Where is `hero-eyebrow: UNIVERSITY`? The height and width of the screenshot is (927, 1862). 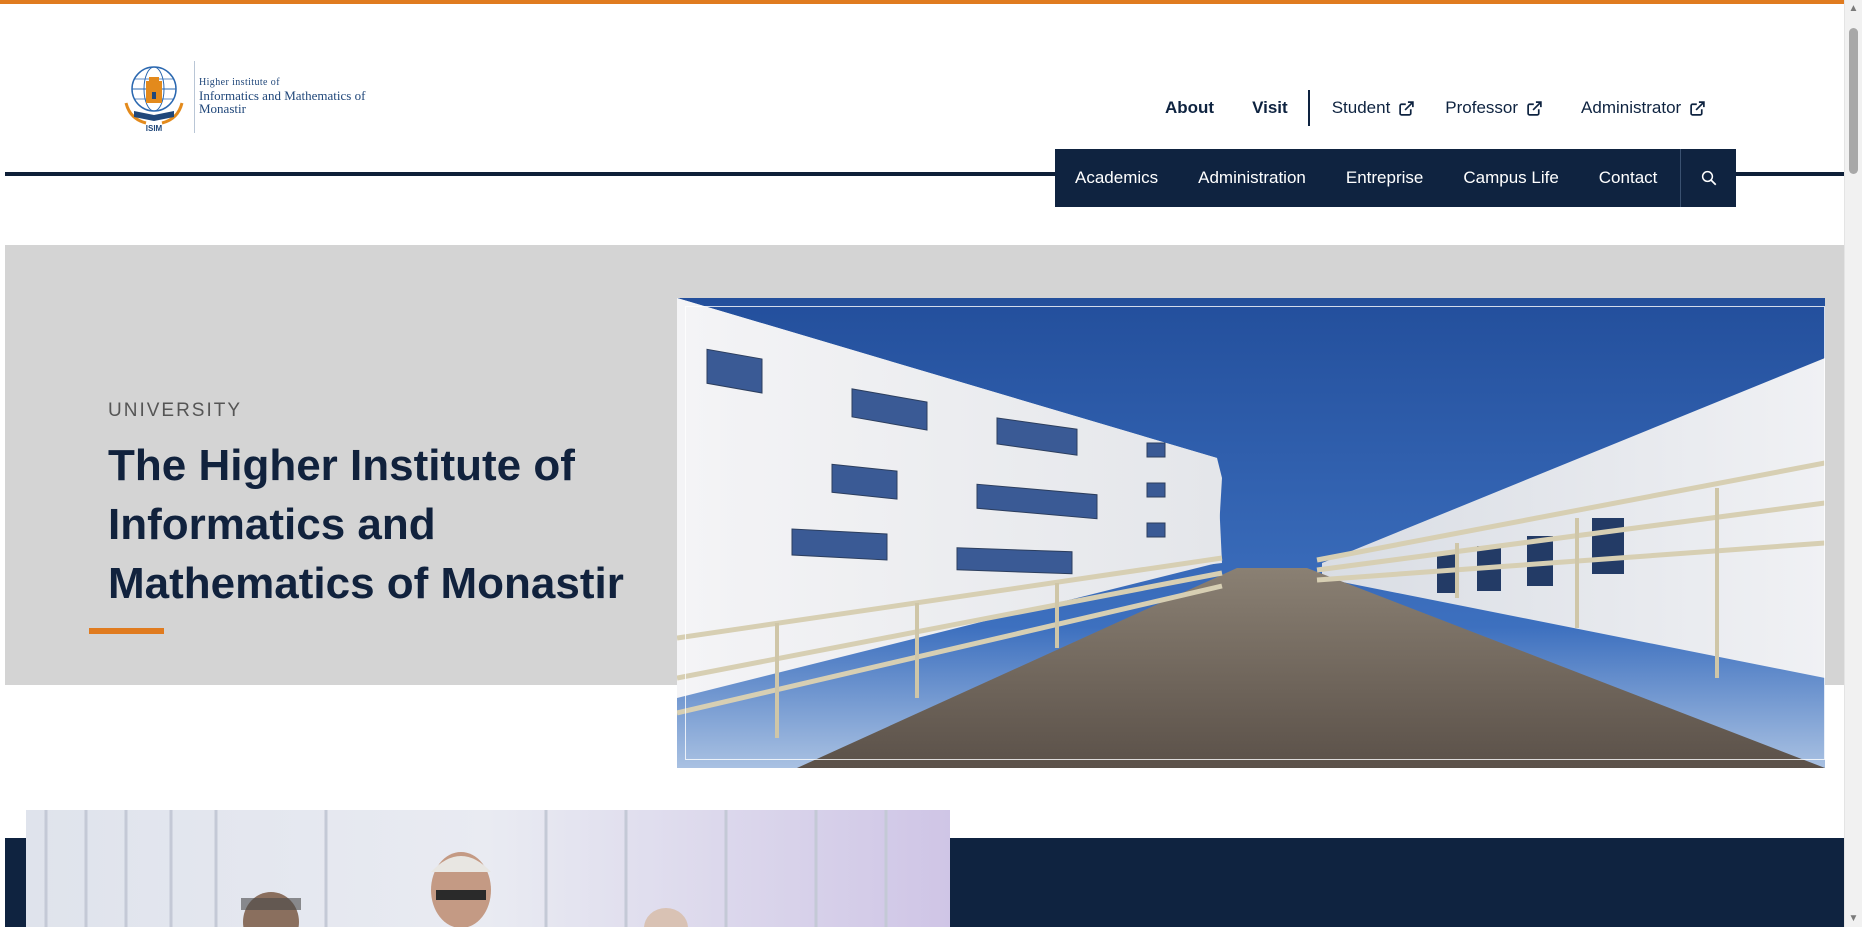 hero-eyebrow: UNIVERSITY is located at coordinates (175, 410).